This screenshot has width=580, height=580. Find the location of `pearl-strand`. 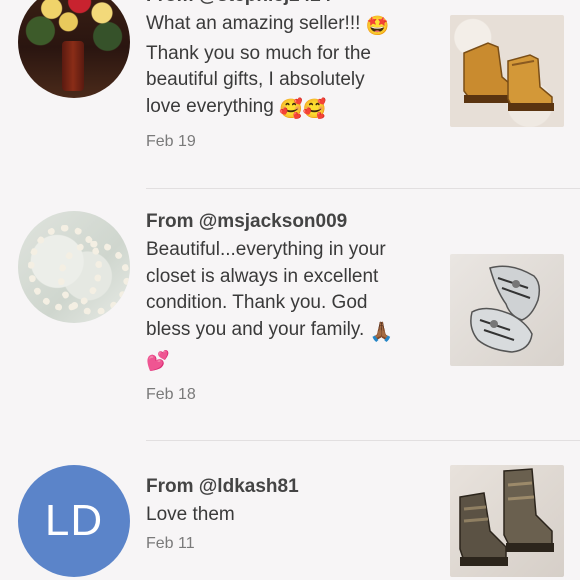

pearl-strand is located at coordinates (94, 278).